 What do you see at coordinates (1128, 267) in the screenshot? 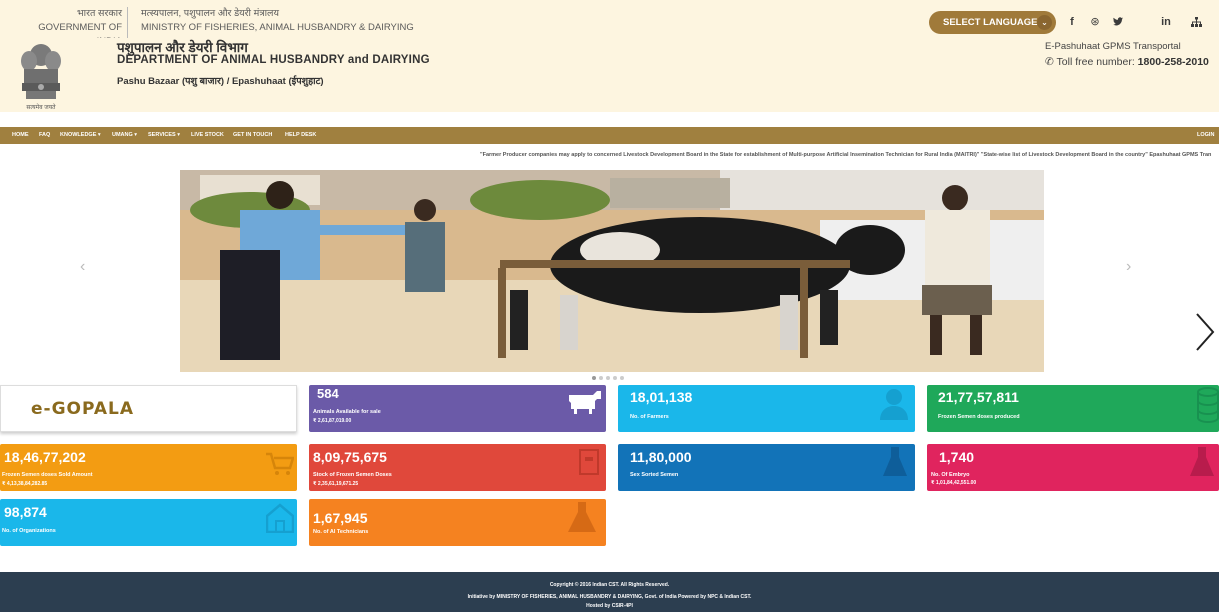
I see `slider-next-arrow: ›` at bounding box center [1128, 267].